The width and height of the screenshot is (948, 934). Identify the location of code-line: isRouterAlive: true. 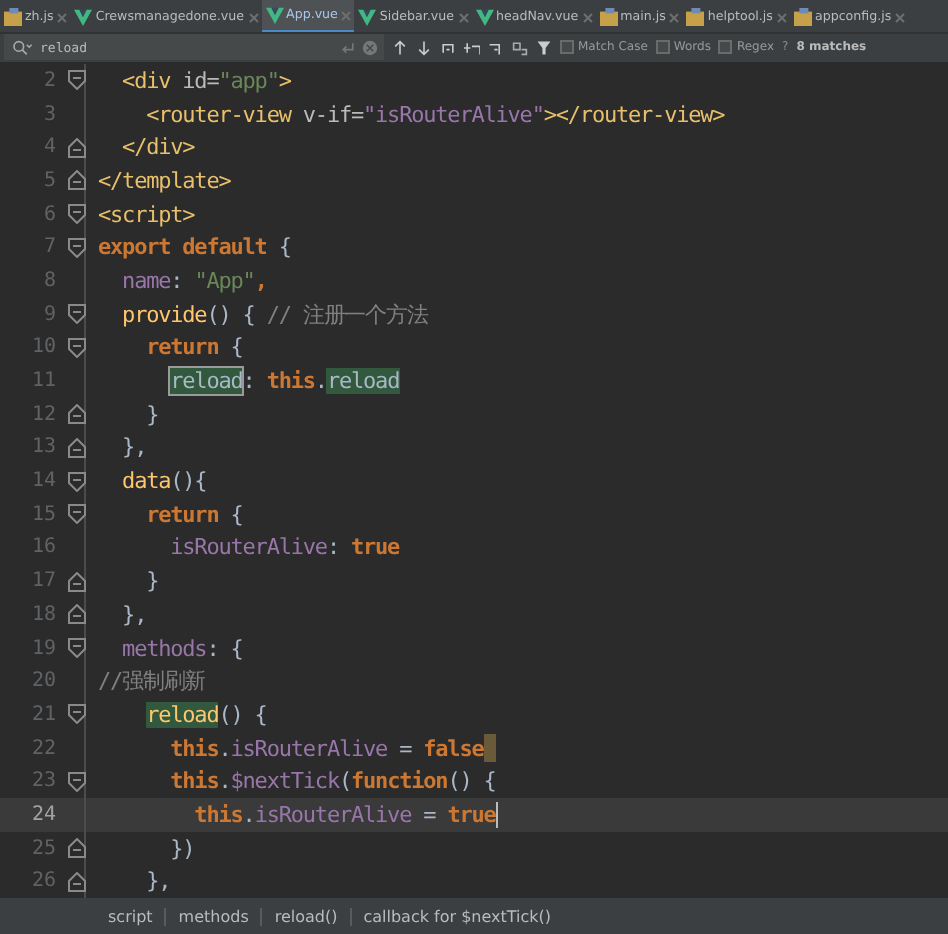
(284, 547).